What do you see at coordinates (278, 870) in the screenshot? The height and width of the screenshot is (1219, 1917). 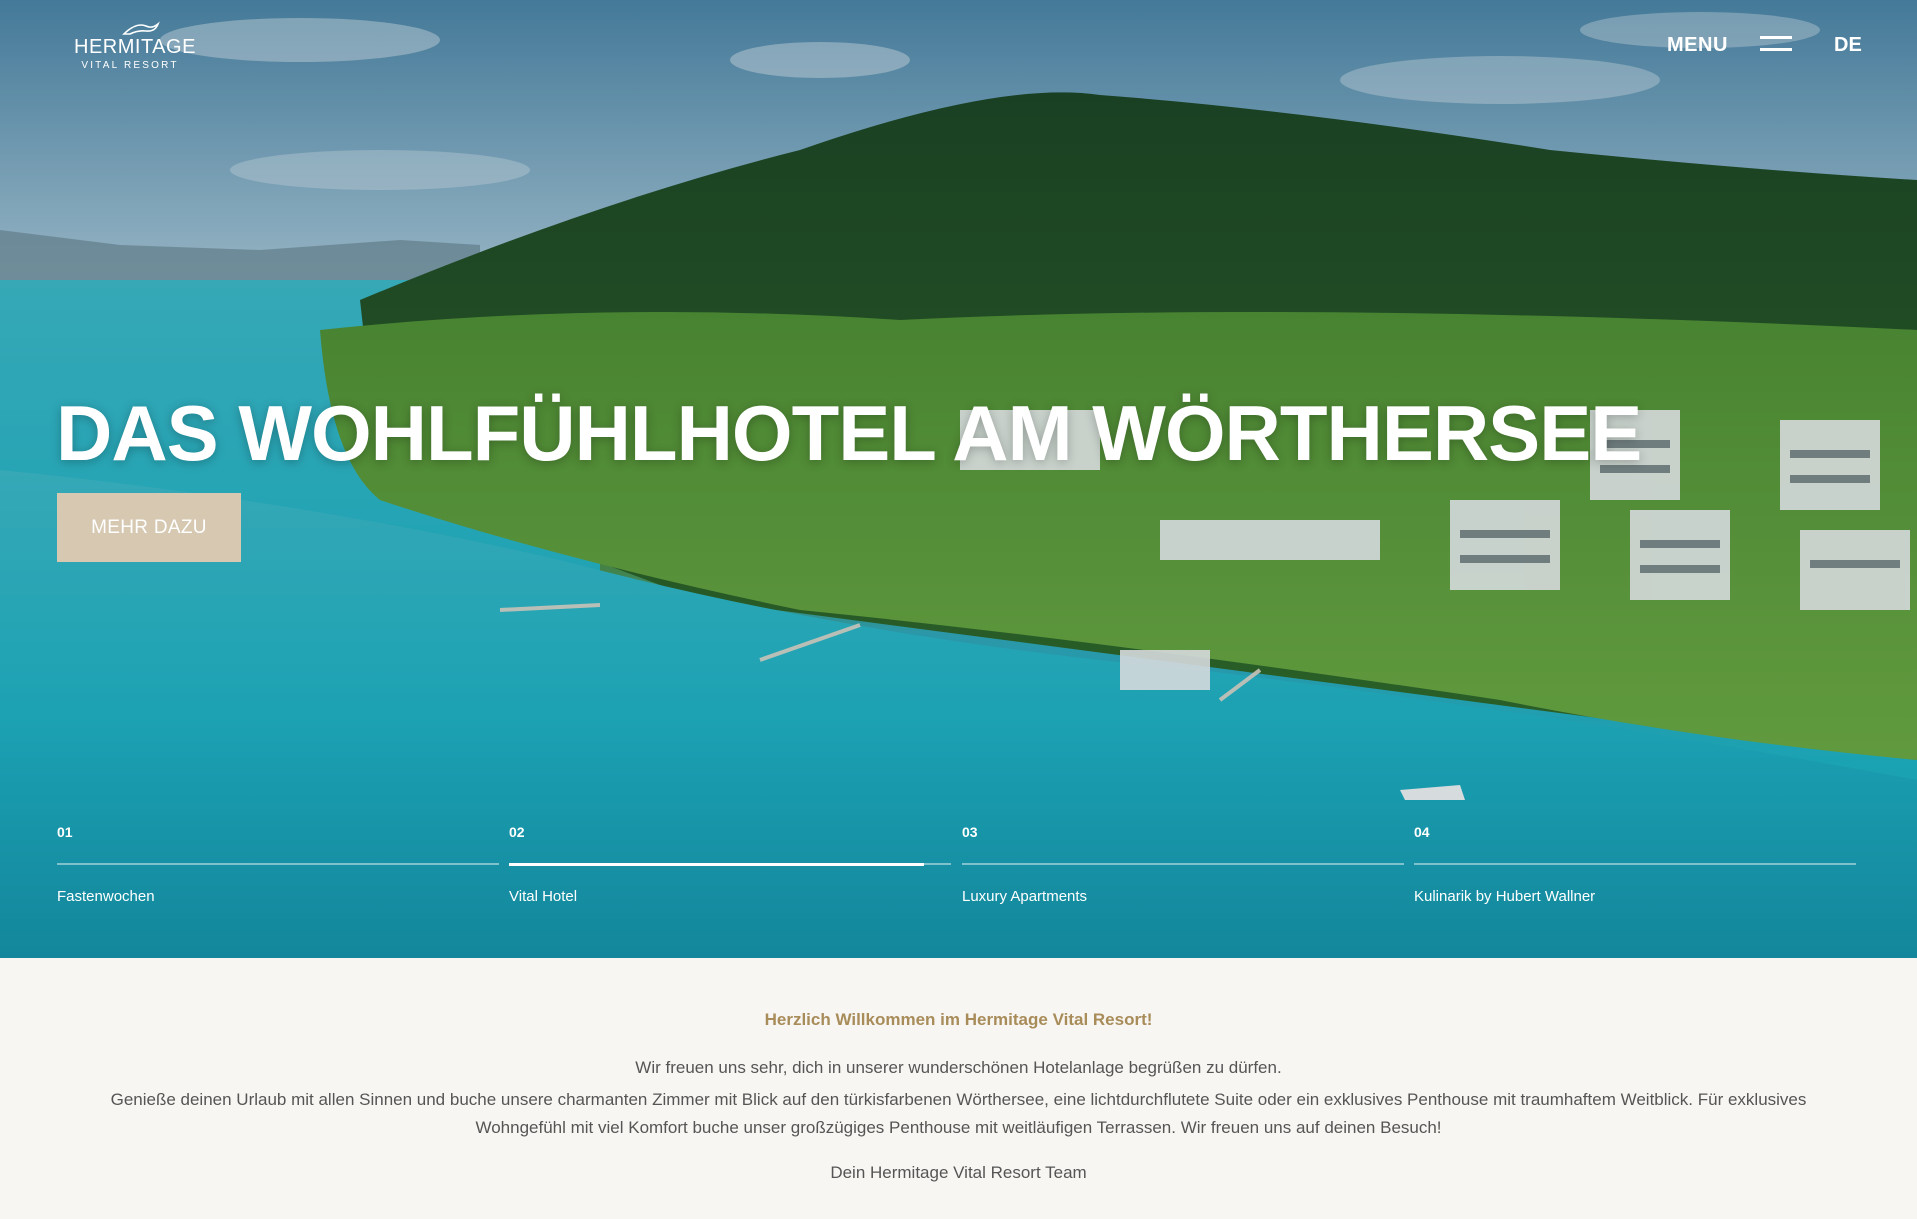 I see `slide-tab-1: 01 Fastenwochen` at bounding box center [278, 870].